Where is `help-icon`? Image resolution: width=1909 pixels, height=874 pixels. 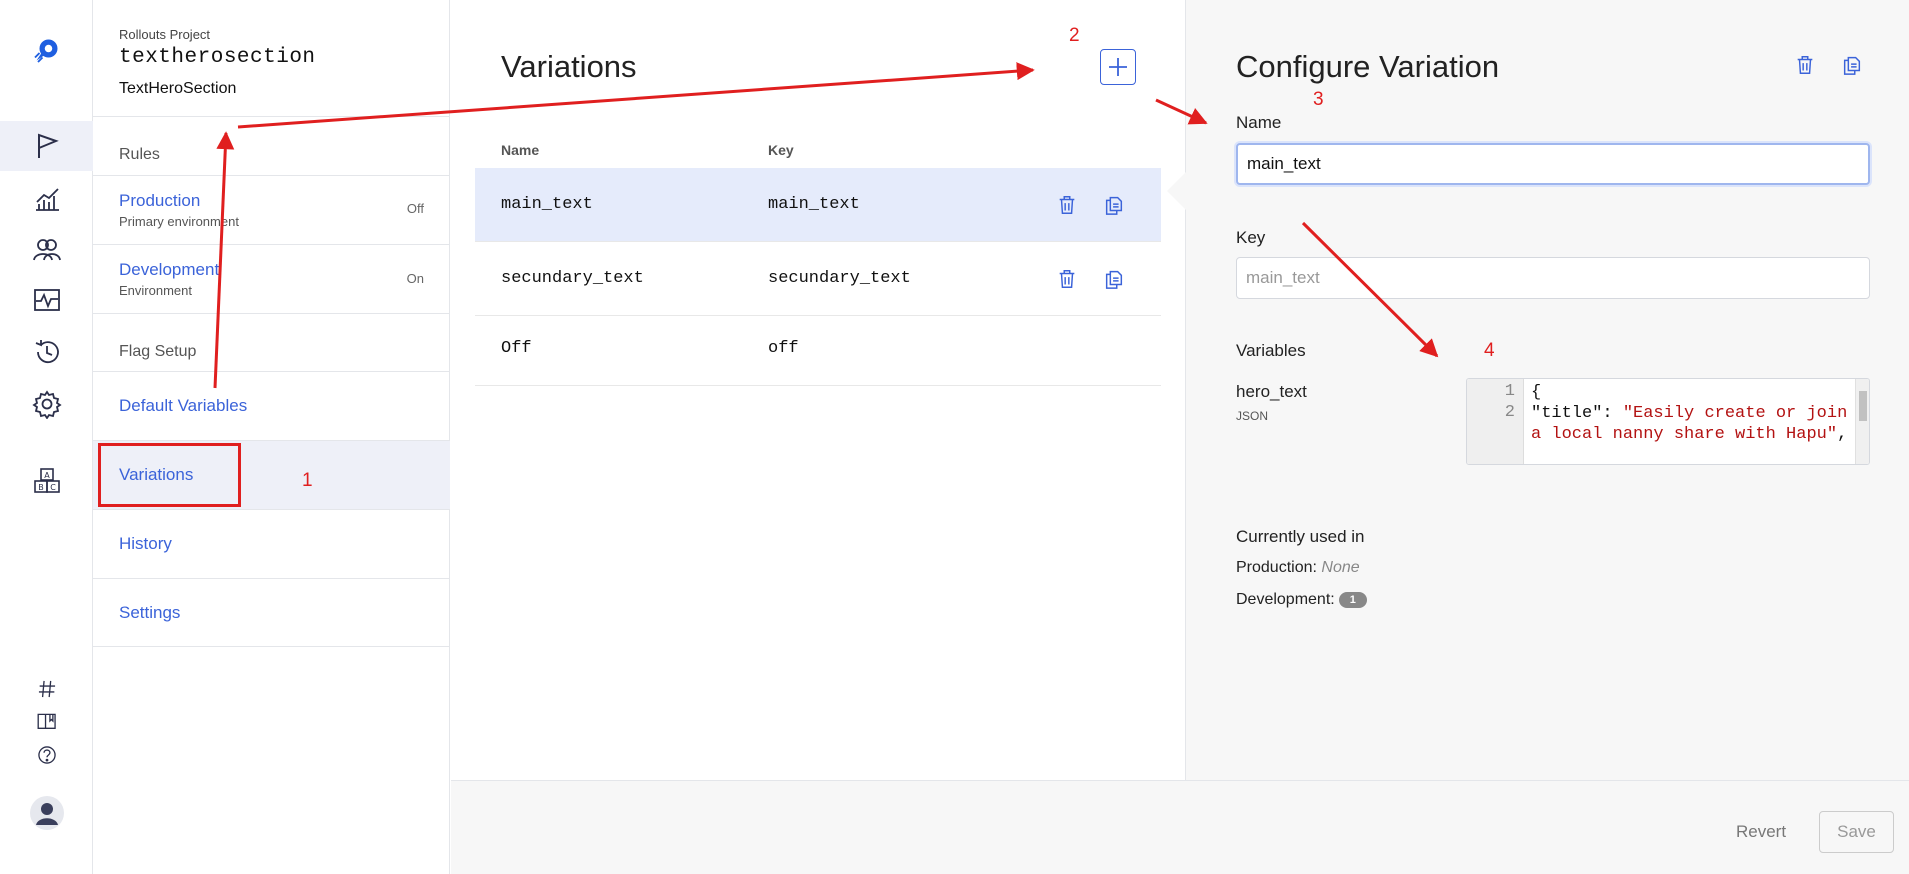 help-icon is located at coordinates (46, 755).